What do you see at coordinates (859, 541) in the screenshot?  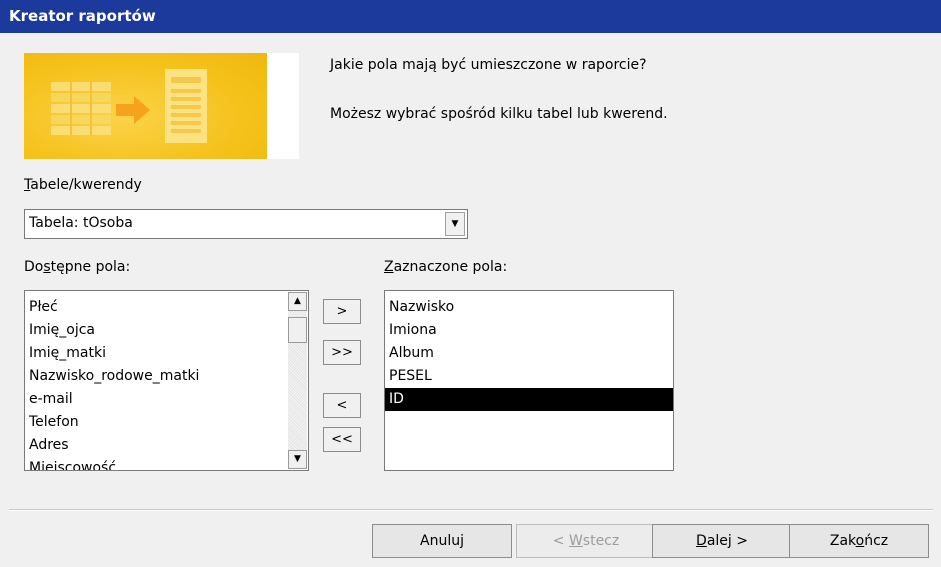 I see `finish-button: Zakończ` at bounding box center [859, 541].